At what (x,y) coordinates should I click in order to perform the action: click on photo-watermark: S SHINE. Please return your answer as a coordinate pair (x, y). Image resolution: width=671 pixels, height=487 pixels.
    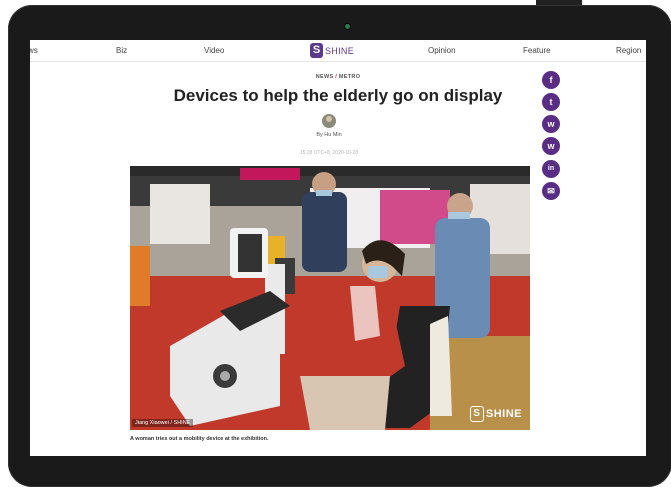
    Looking at the image, I should click on (495, 414).